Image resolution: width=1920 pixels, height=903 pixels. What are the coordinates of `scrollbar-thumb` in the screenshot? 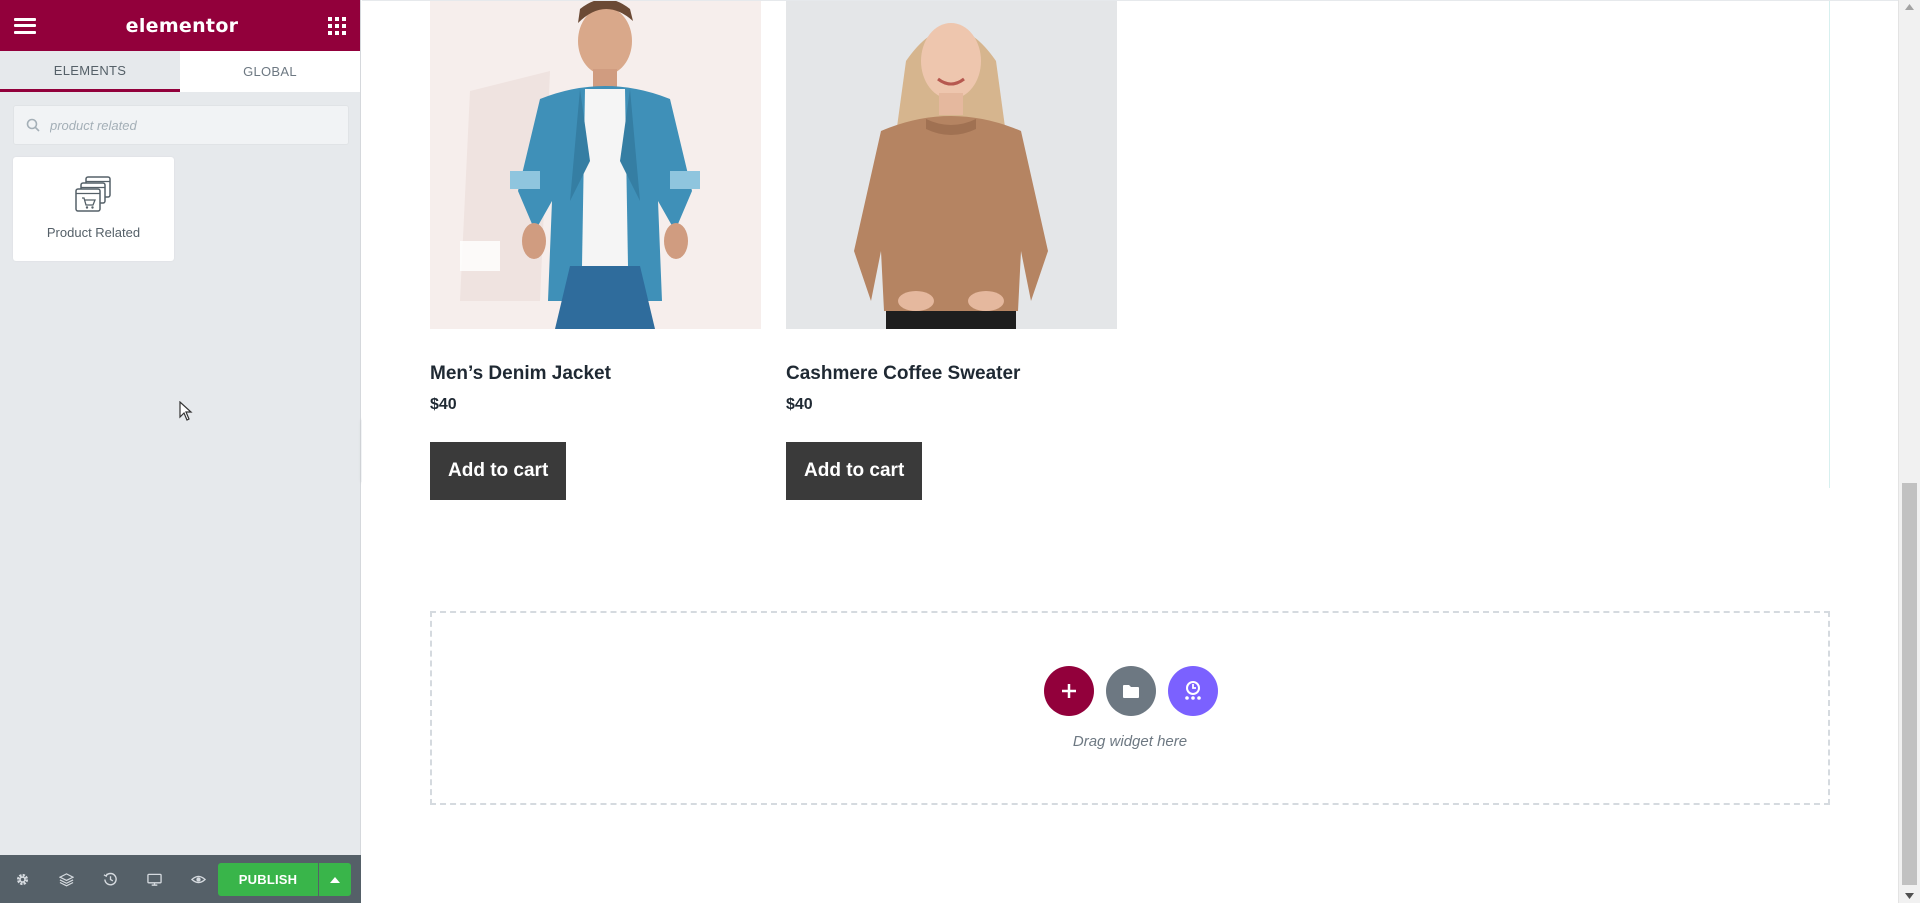 It's located at (1909, 684).